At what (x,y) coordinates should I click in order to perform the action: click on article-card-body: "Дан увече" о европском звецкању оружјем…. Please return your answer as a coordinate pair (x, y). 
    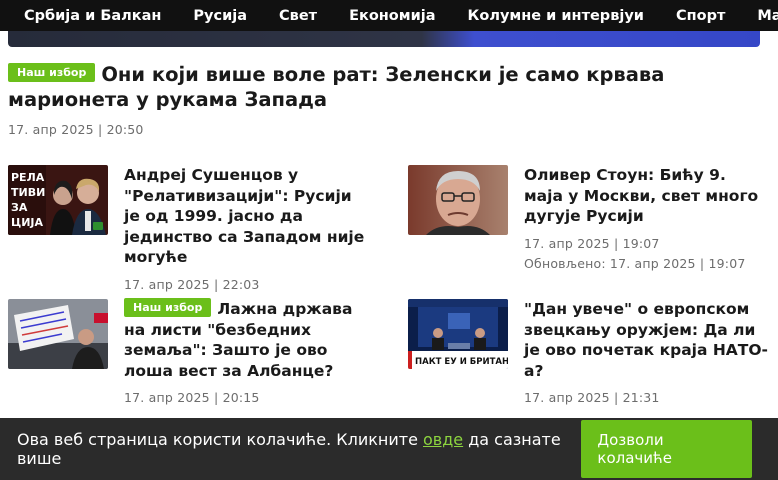
    Looking at the image, I should click on (646, 353).